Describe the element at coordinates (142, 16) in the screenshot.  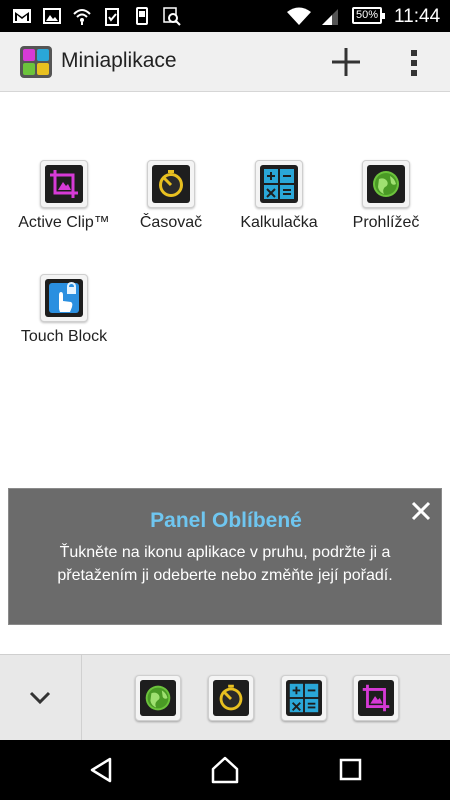
I see `phone-icon` at that location.